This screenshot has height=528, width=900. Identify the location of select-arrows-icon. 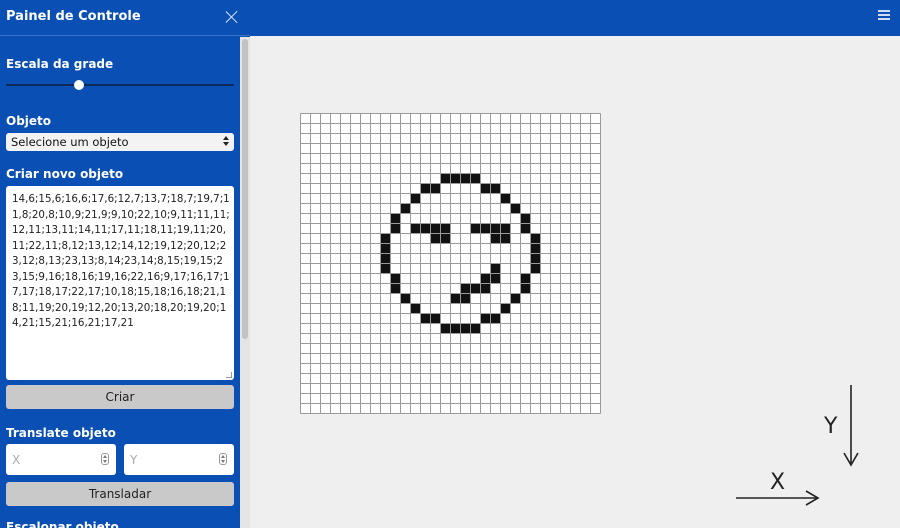
(226, 141).